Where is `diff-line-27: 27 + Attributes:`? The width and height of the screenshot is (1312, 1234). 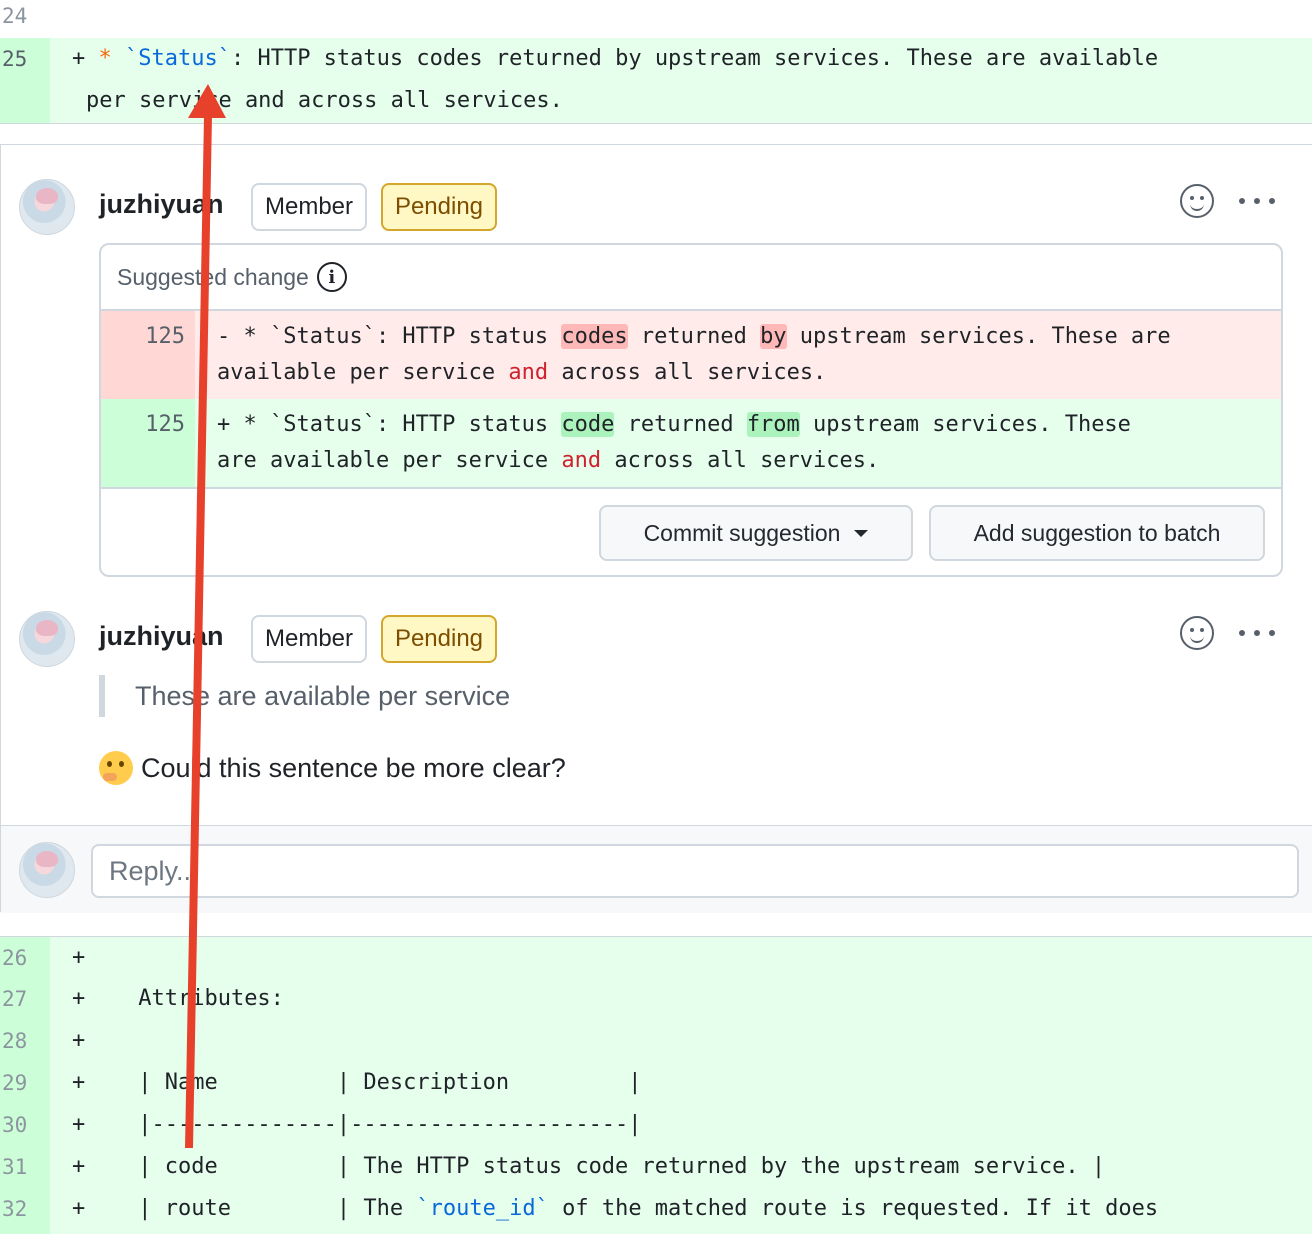 diff-line-27: 27 + Attributes: is located at coordinates (656, 999).